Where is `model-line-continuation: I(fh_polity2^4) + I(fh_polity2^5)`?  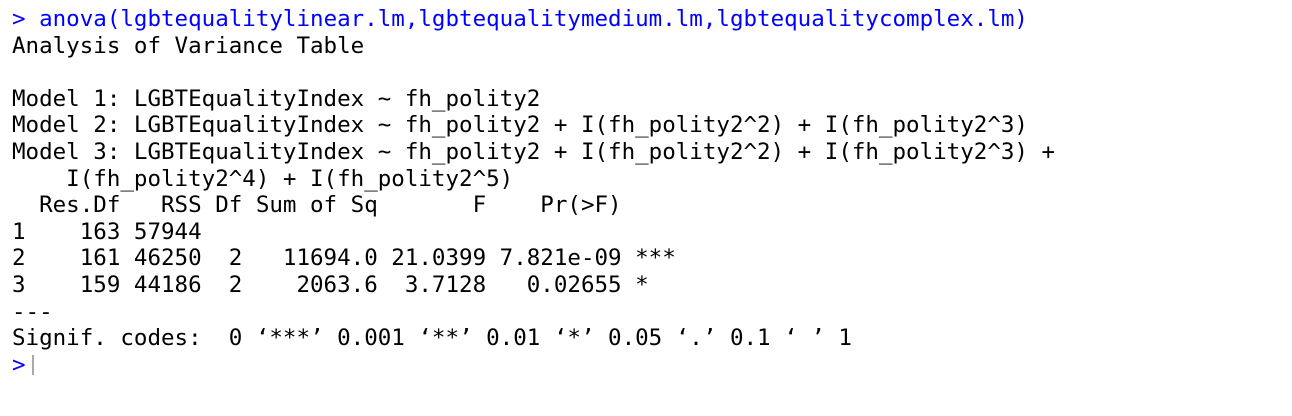
model-line-continuation: I(fh_polity2^4) + I(fh_polity2^5) is located at coordinates (263, 178).